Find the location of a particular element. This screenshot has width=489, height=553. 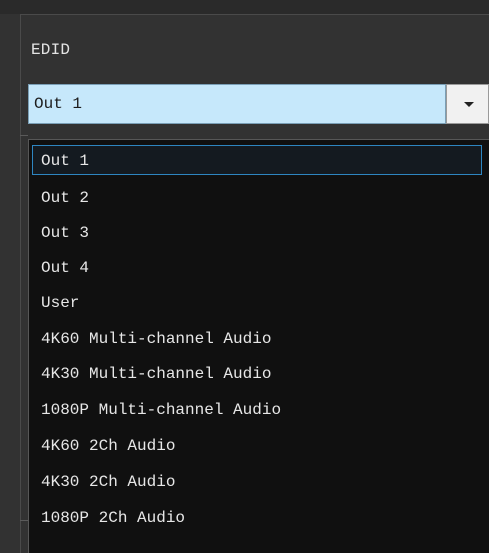

dropdown-option-label: 1080P 2Ch Audio is located at coordinates (113, 518).